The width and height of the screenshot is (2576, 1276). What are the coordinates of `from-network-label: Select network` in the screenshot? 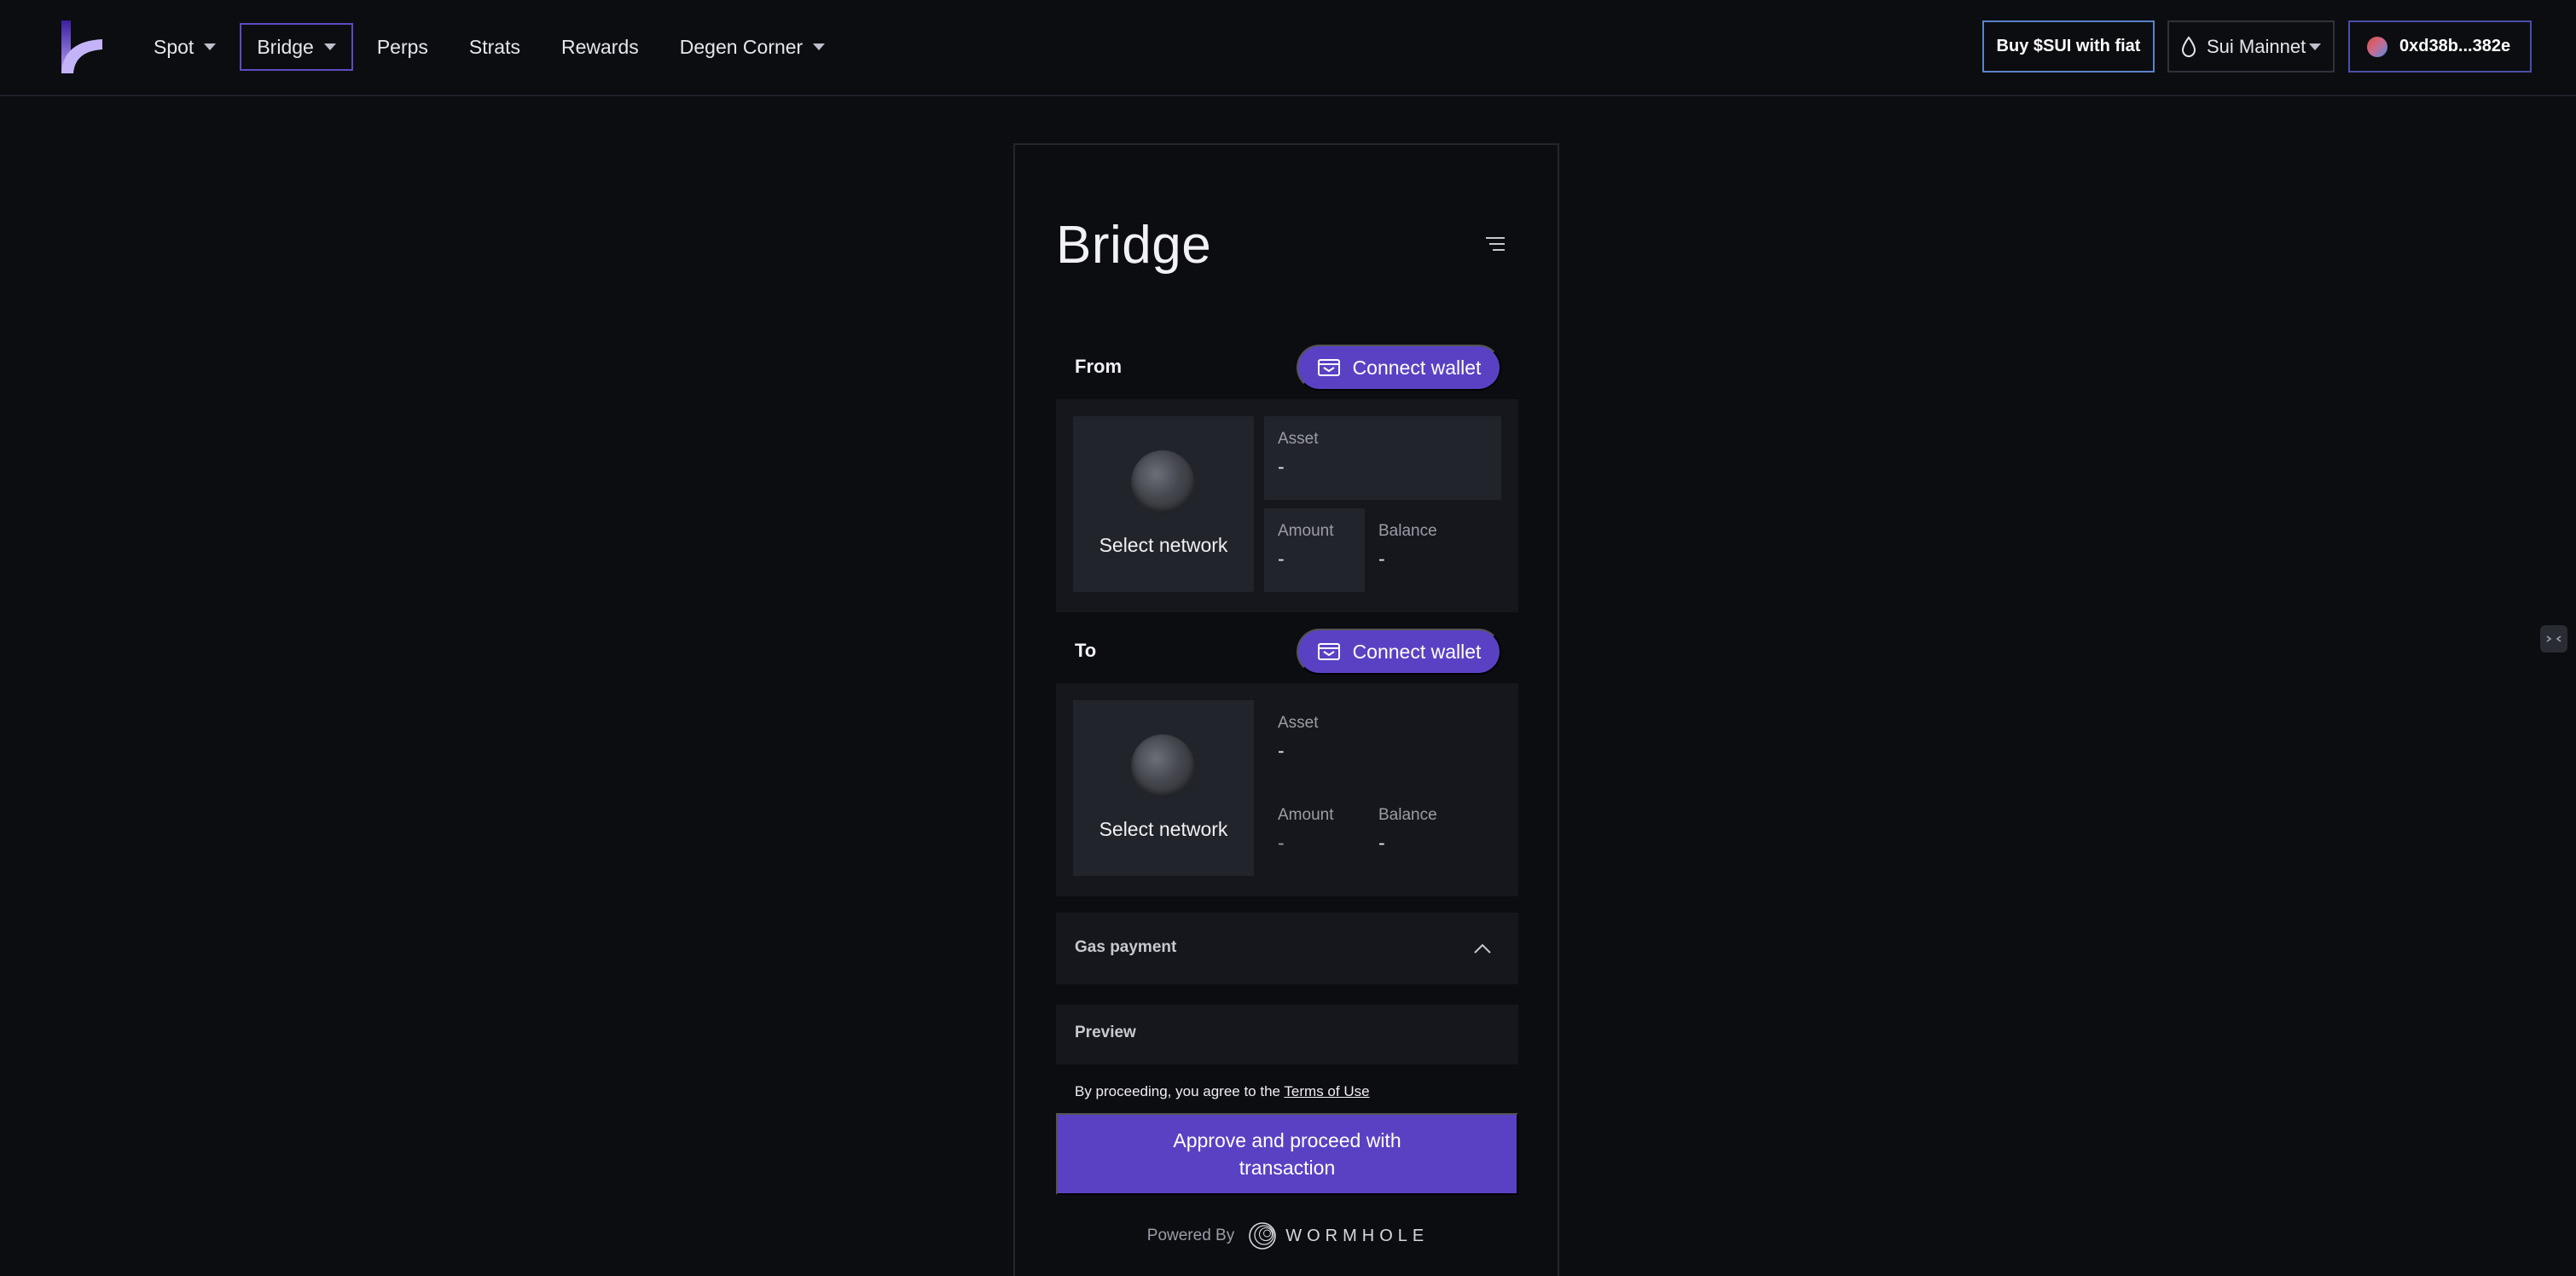 It's located at (1163, 545).